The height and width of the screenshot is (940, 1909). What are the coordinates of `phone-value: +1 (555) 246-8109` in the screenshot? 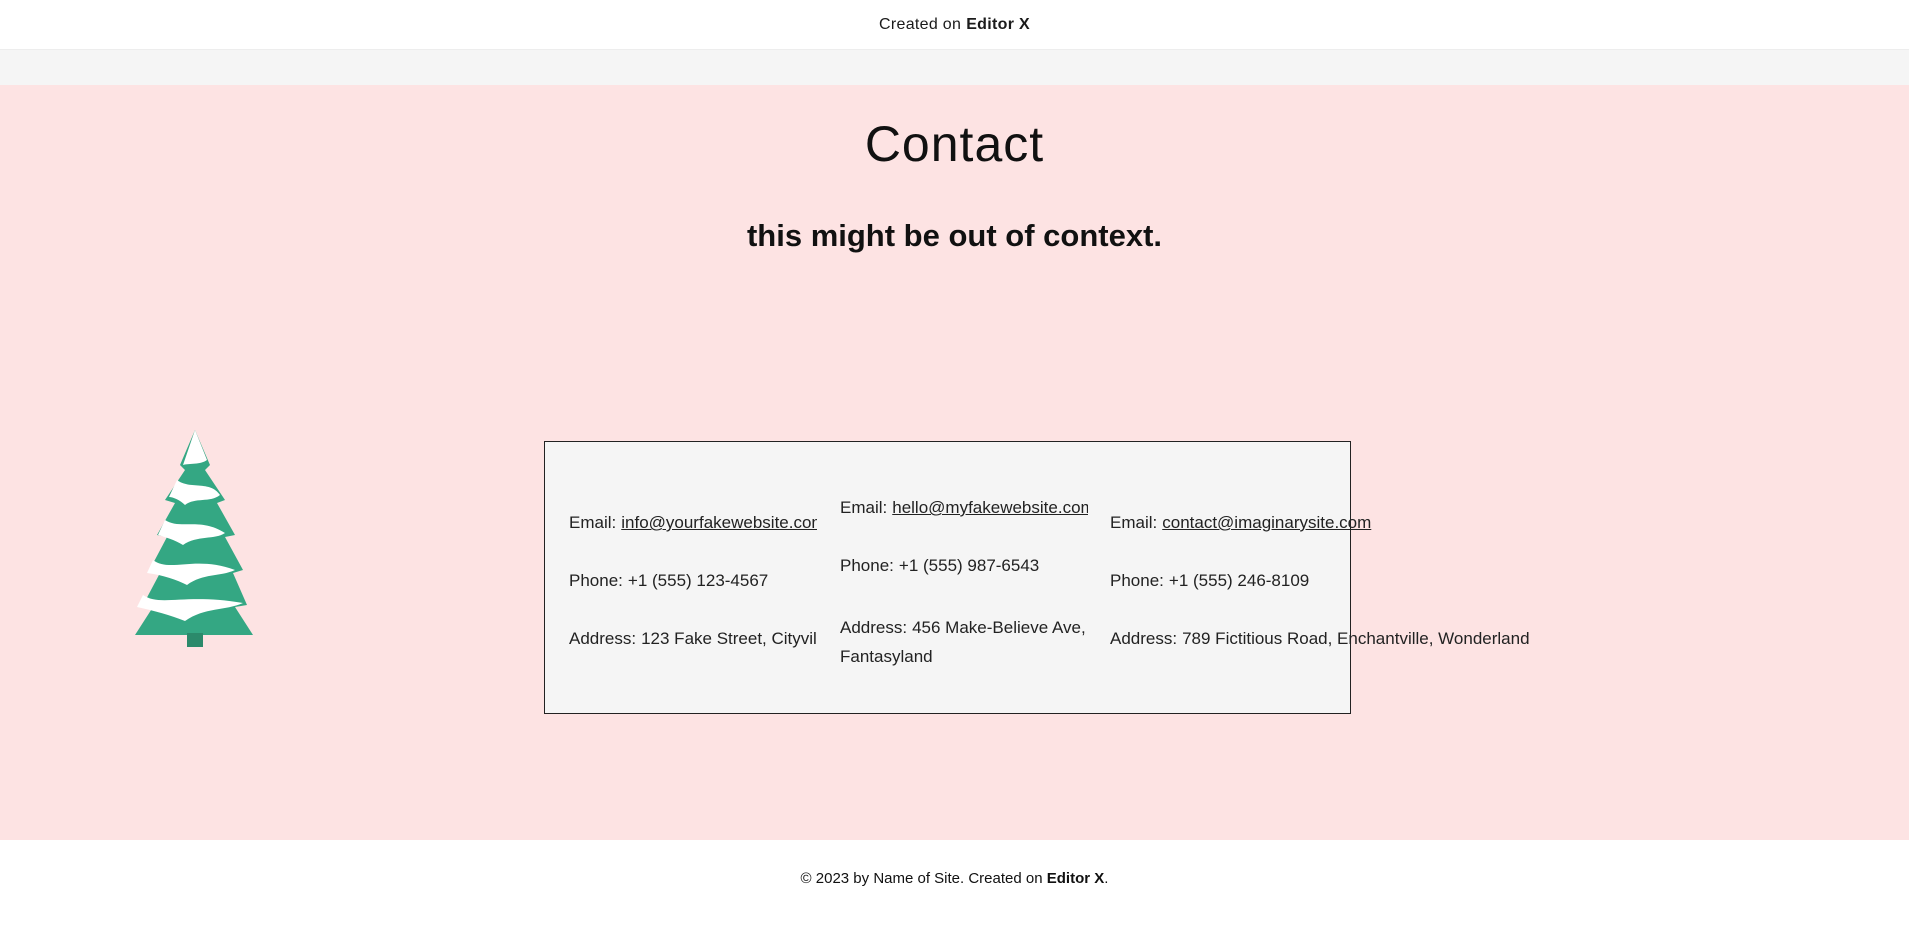 It's located at (1239, 580).